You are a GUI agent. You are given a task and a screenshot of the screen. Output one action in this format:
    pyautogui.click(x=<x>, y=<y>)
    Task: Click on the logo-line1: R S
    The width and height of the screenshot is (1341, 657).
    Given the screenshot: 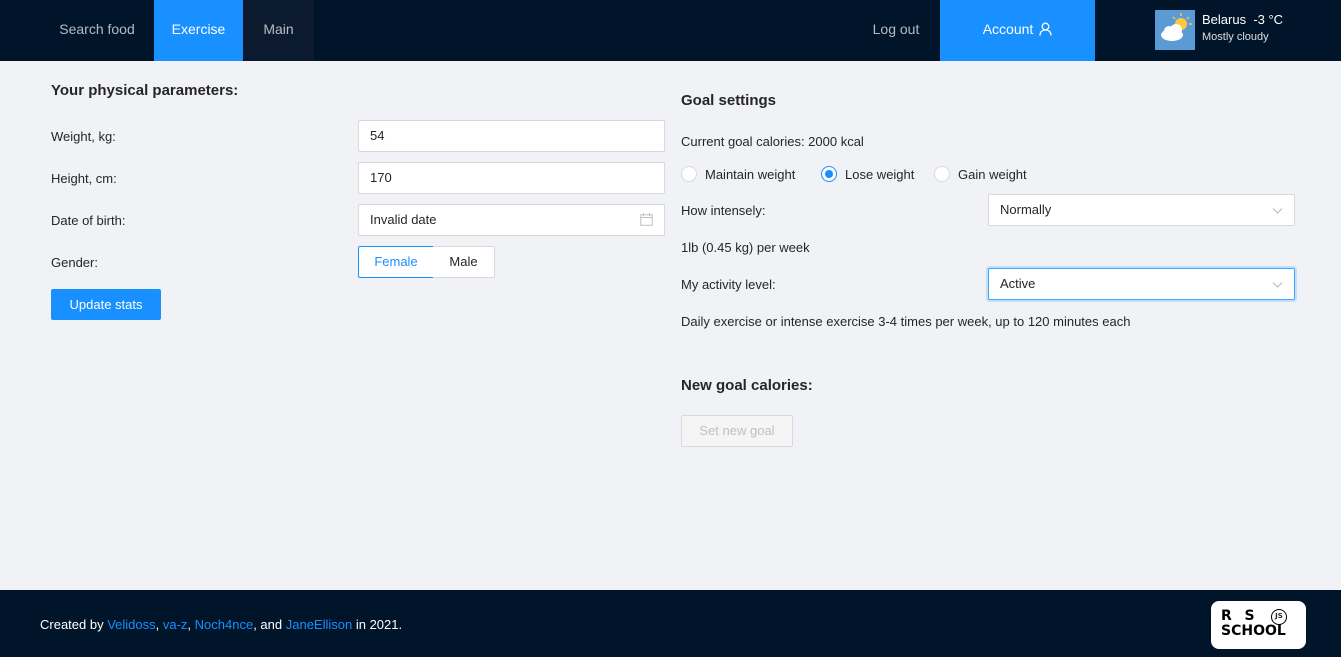 What is the action you would take?
    pyautogui.click(x=1238, y=616)
    